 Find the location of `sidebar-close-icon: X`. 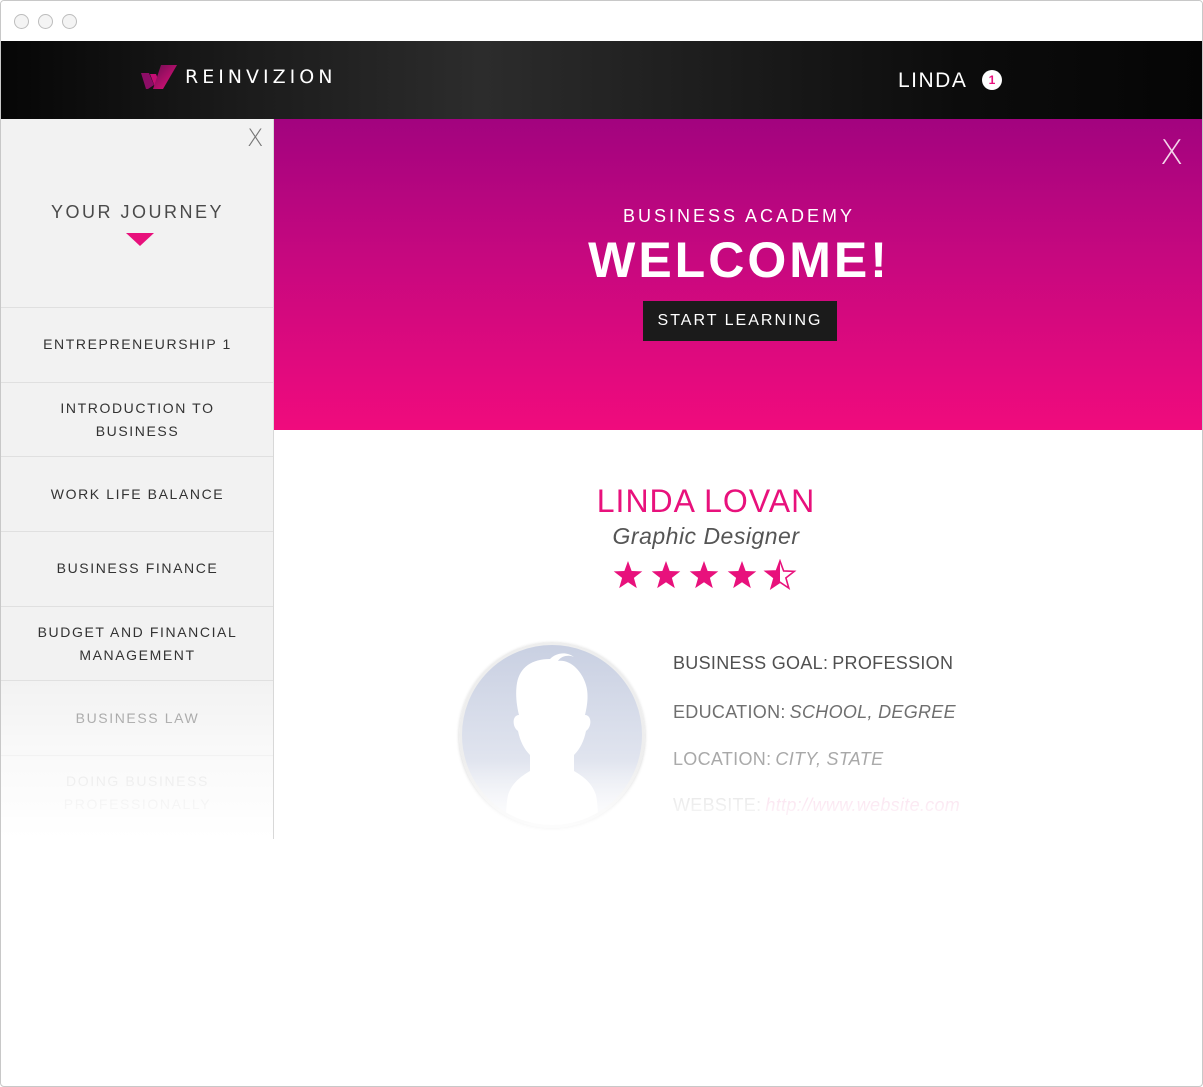

sidebar-close-icon: X is located at coordinates (255, 138).